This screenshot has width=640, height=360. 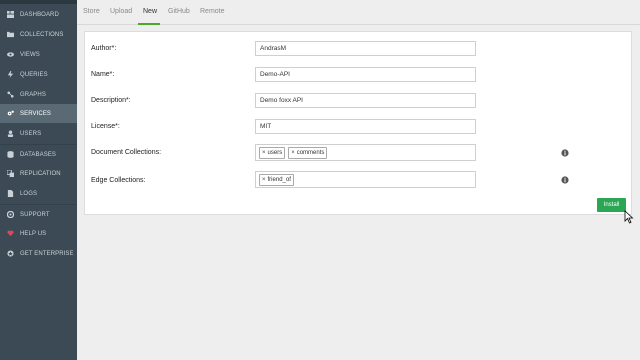 What do you see at coordinates (10, 234) in the screenshot?
I see `heart-icon` at bounding box center [10, 234].